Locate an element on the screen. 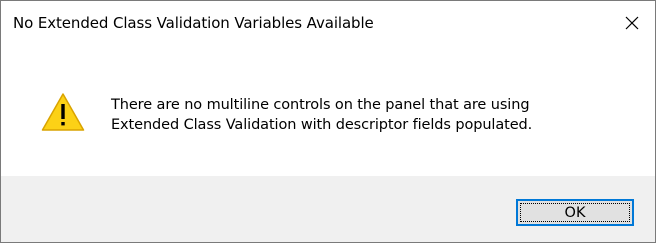  warning-icon is located at coordinates (63, 112).